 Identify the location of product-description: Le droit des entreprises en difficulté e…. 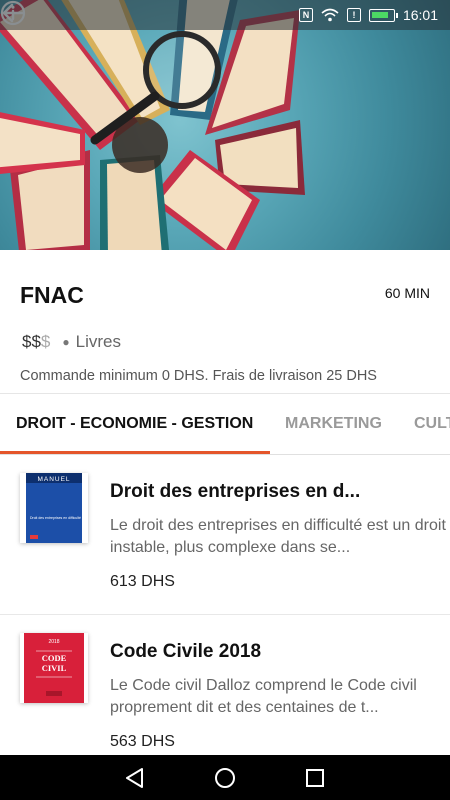
(278, 536).